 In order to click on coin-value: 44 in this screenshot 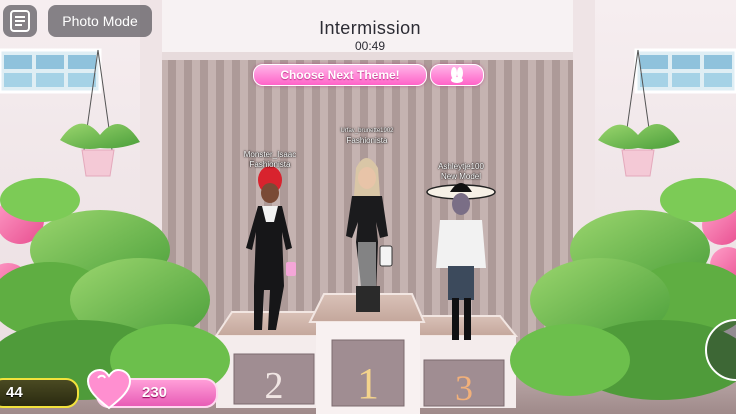, I will do `click(14, 392)`.